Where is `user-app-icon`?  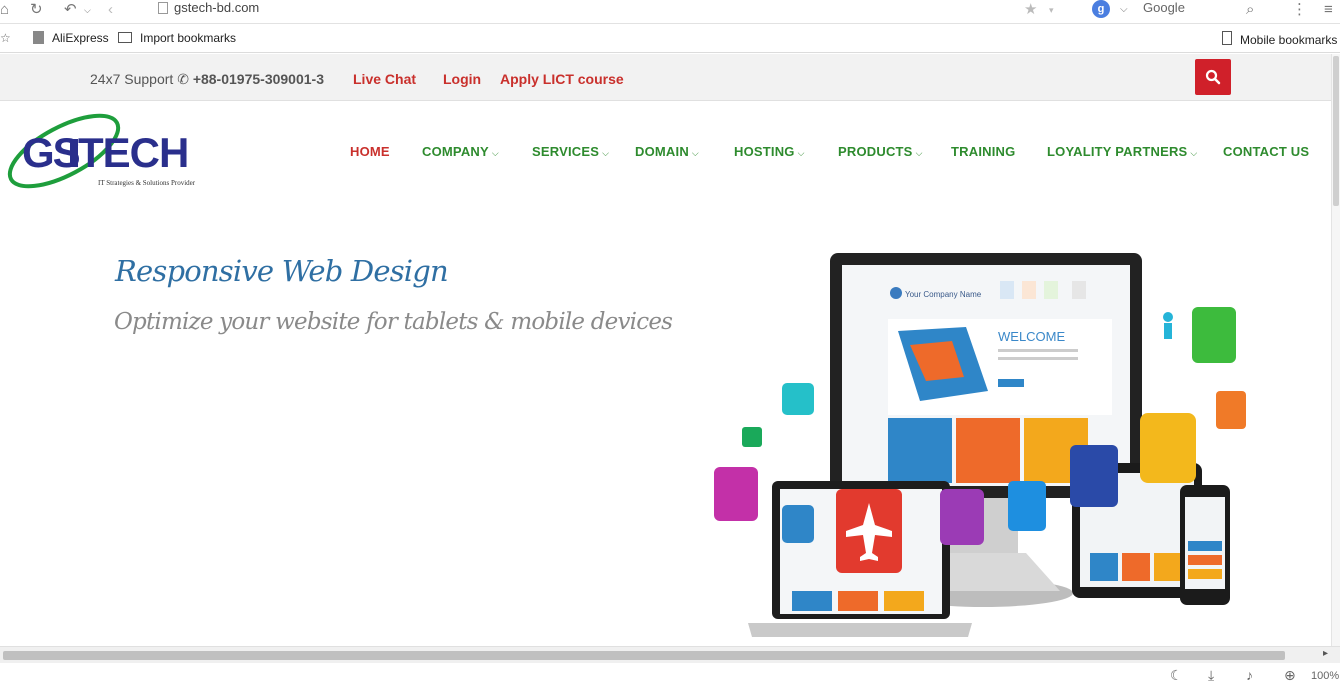
user-app-icon is located at coordinates (798, 399).